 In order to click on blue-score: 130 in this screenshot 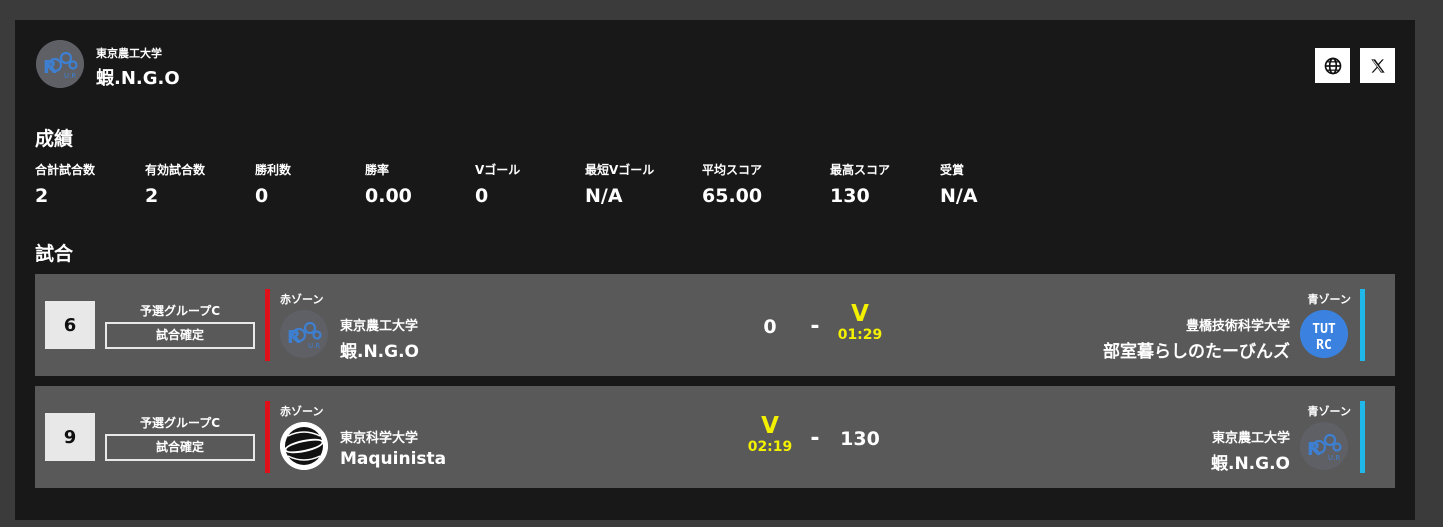, I will do `click(860, 439)`.